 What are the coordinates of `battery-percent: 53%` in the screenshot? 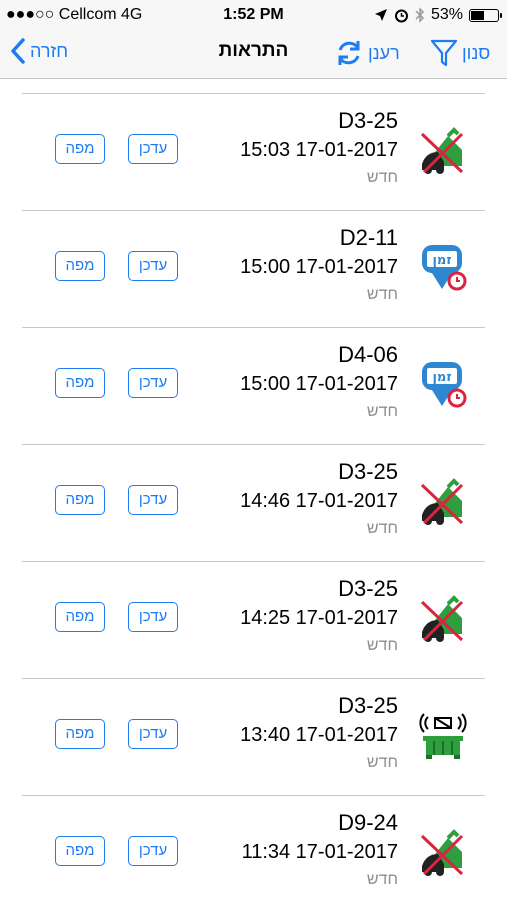 It's located at (446, 14).